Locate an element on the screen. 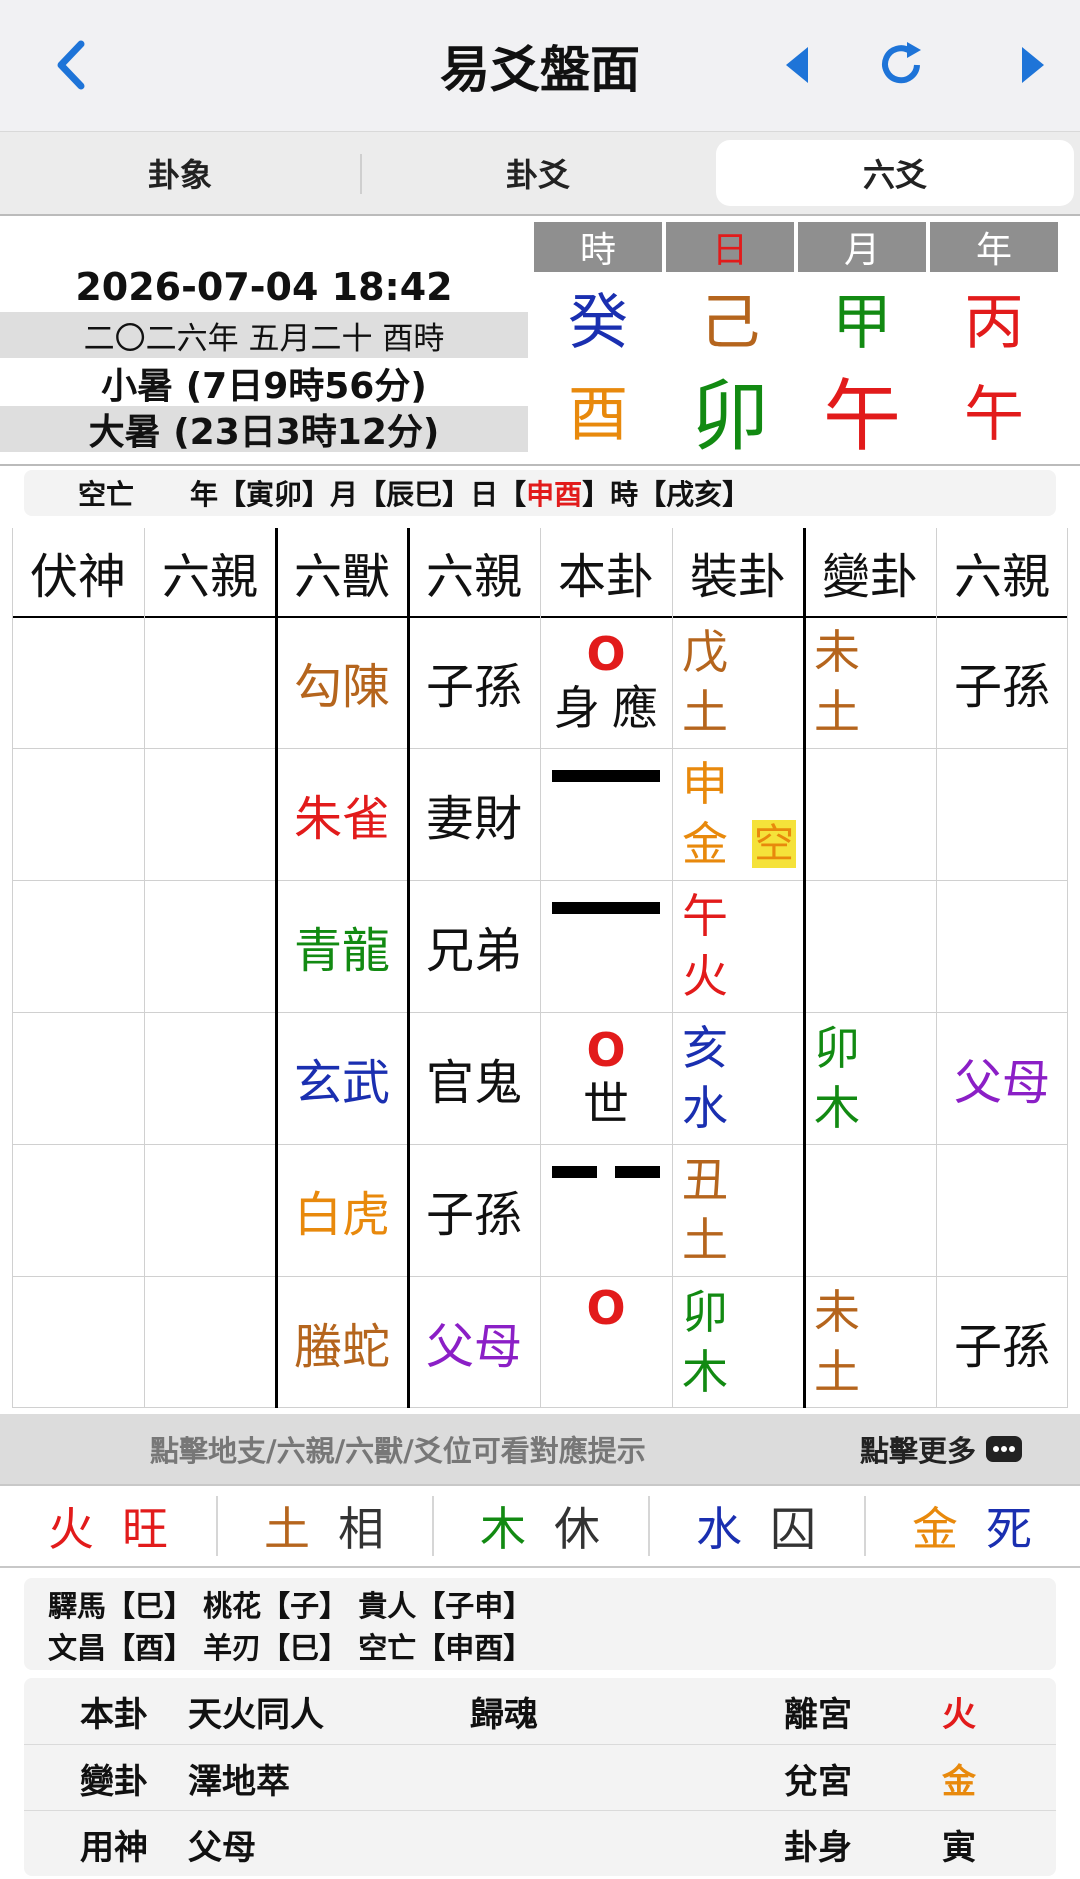 The width and height of the screenshot is (1080, 1879). beast-cell: 玄武 is located at coordinates (342, 1078).